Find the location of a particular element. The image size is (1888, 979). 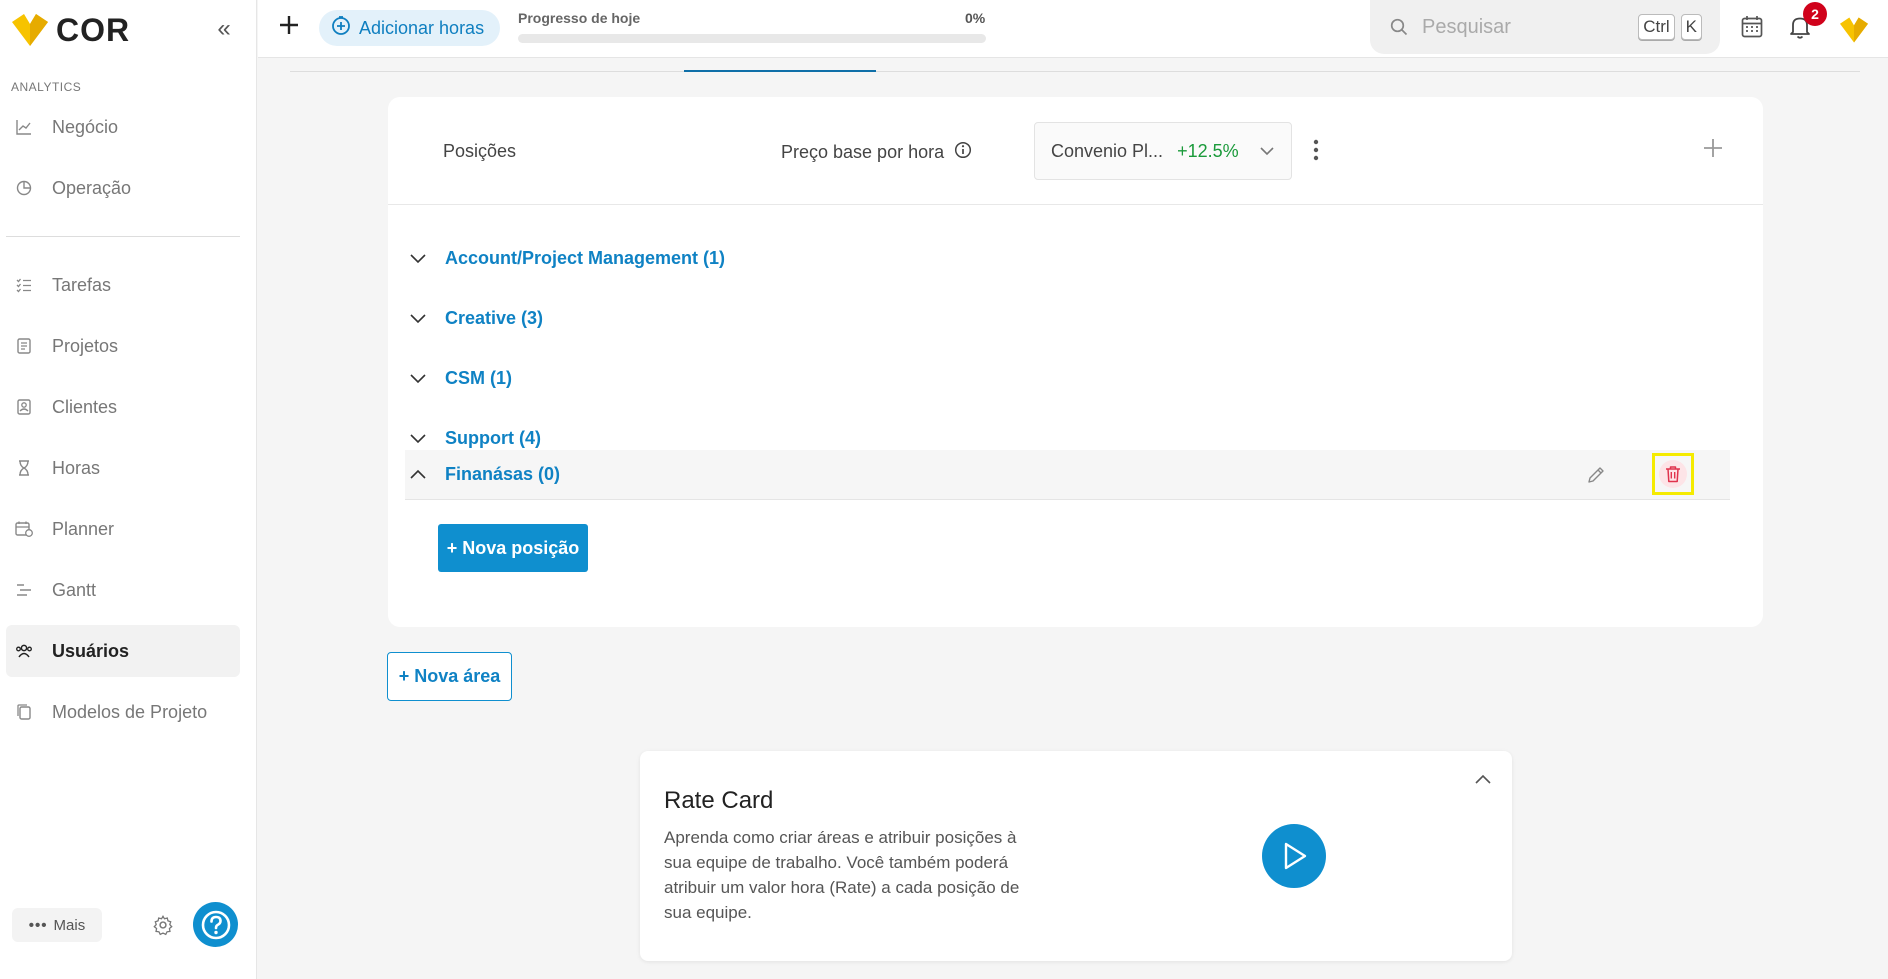

document-icon is located at coordinates (24, 346).